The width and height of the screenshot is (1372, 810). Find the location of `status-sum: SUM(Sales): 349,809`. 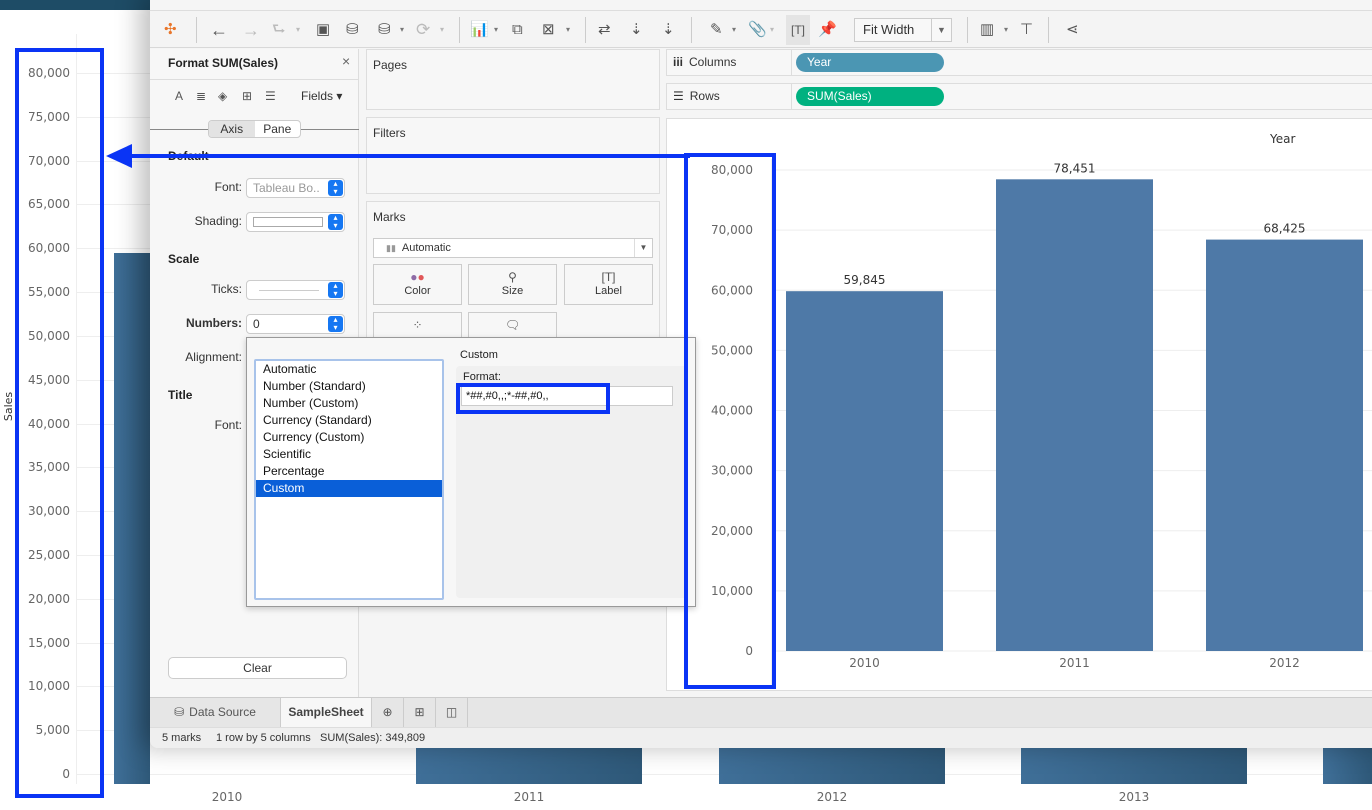

status-sum: SUM(Sales): 349,809 is located at coordinates (373, 738).